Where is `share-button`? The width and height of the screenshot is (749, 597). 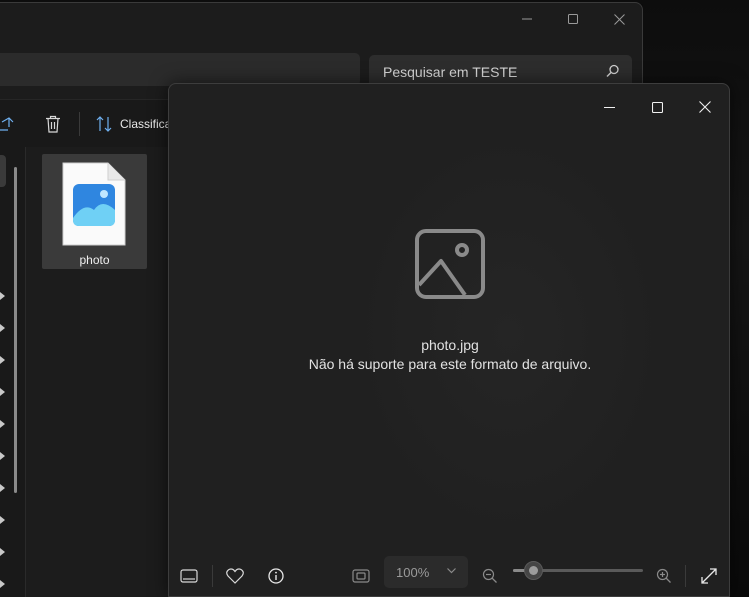 share-button is located at coordinates (7, 124).